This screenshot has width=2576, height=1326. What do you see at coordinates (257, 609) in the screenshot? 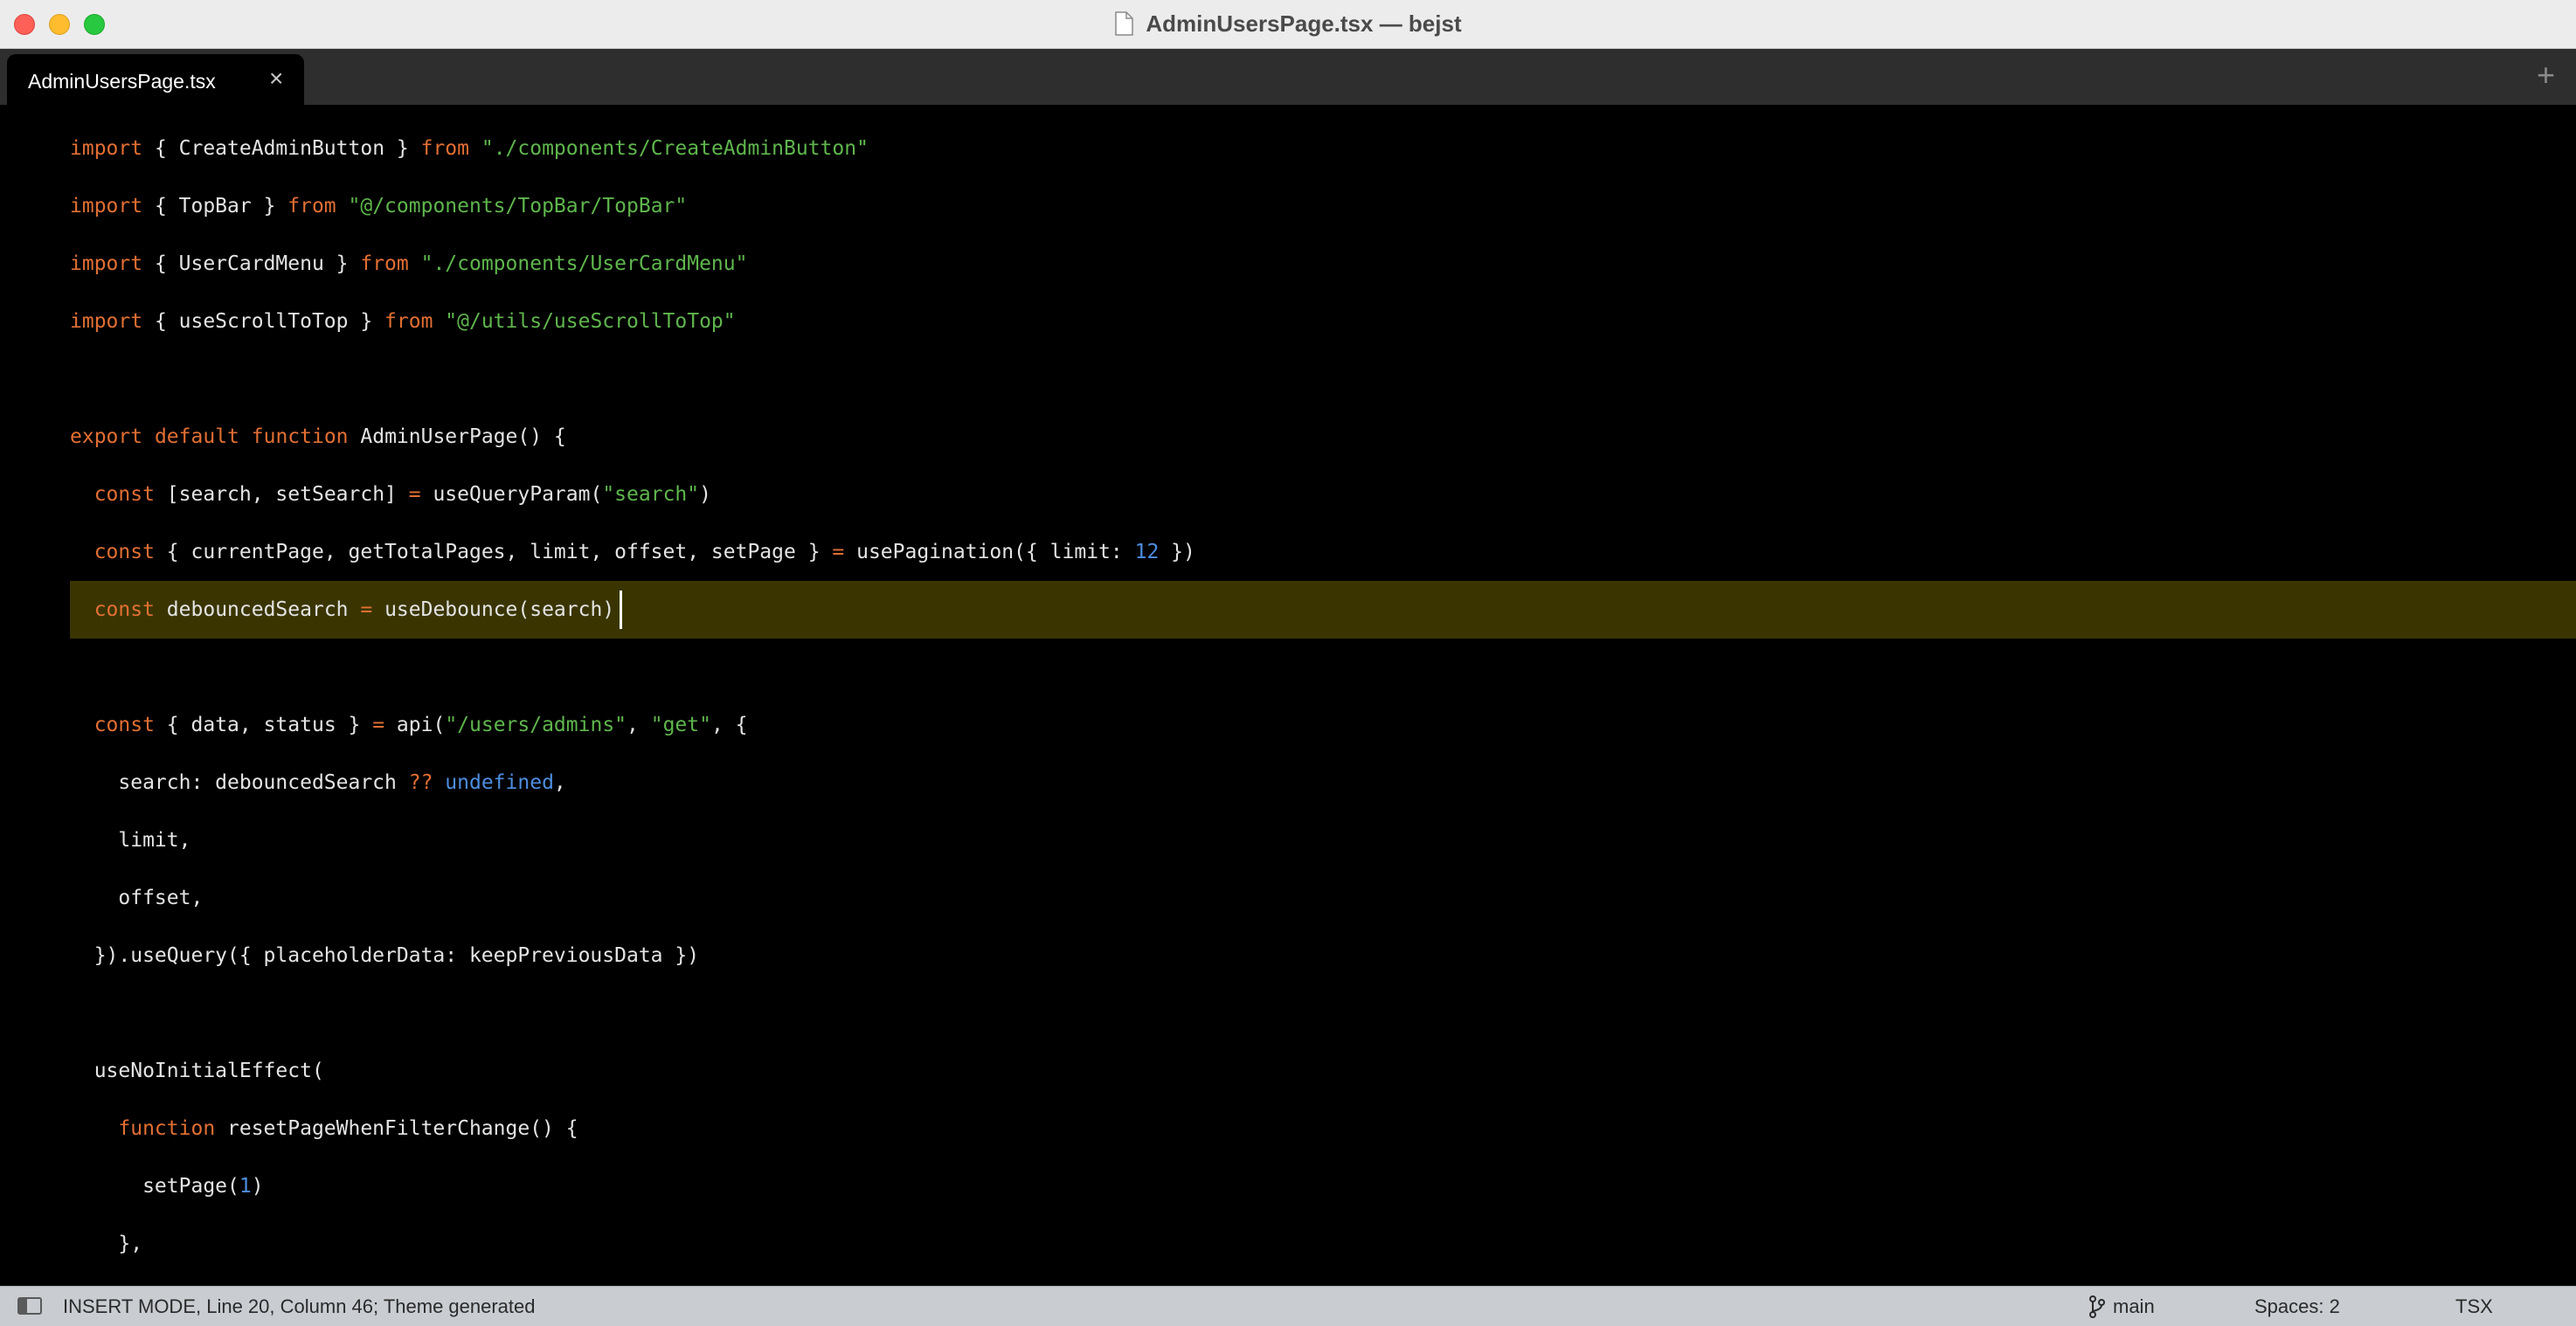
I see `code-token-pun: debouncedSearch` at bounding box center [257, 609].